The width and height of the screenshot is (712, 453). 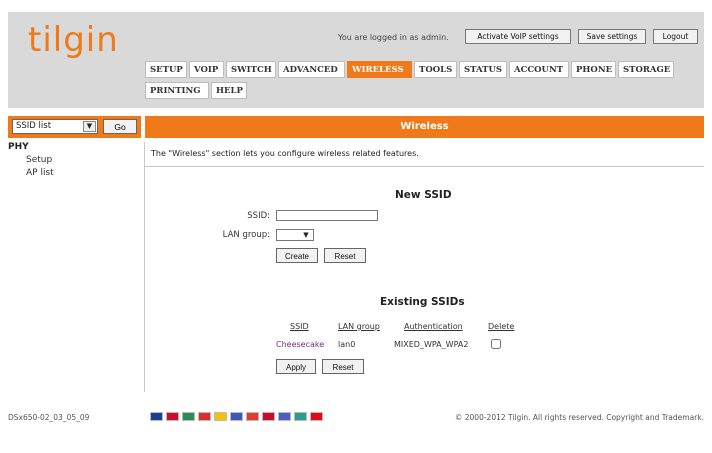 I want to click on tab-wireless: WIRELESS, so click(x=379, y=69).